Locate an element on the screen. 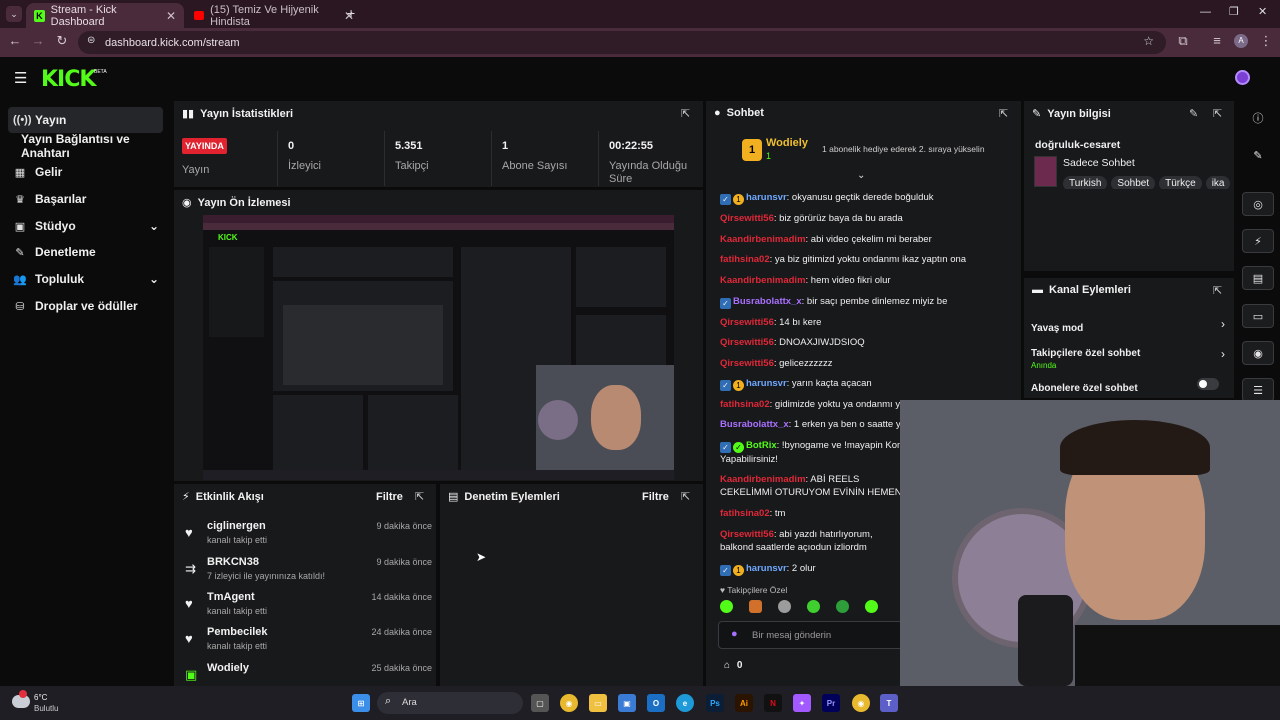  browser-menu-icon: ⋮ is located at coordinates (1266, 41).